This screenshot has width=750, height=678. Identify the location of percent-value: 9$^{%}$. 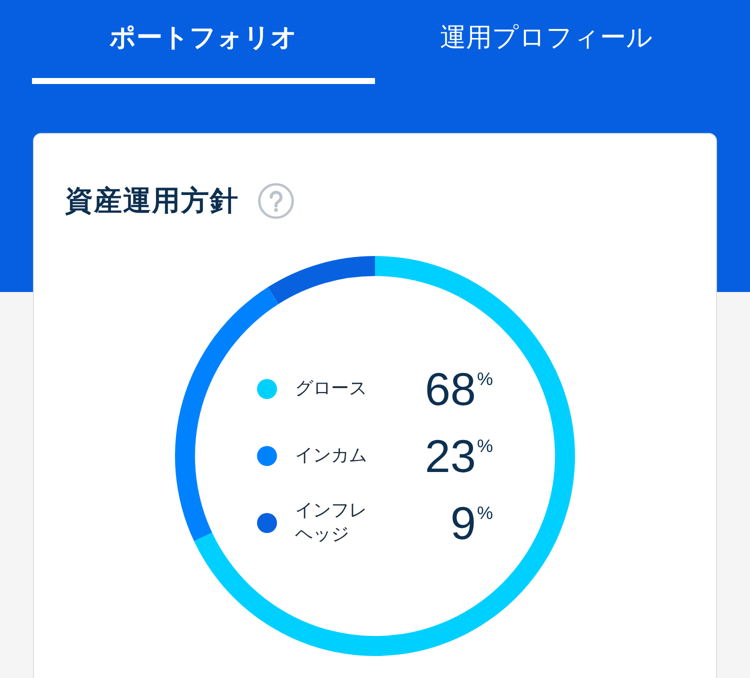
(471, 523).